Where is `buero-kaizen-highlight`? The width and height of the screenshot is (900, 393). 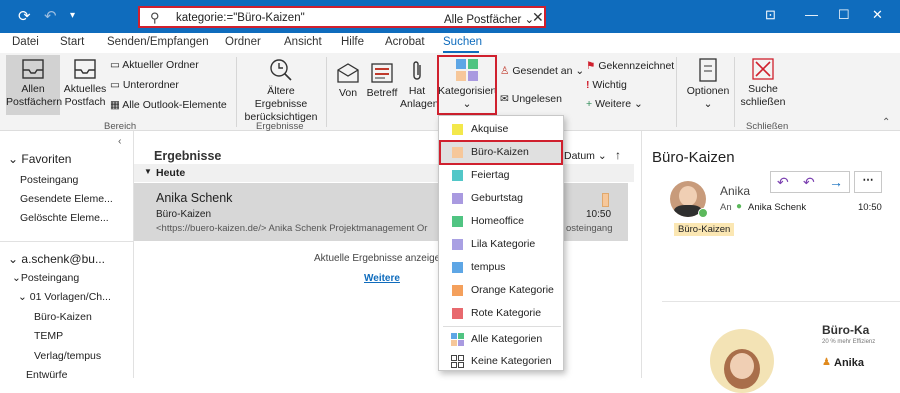 buero-kaizen-highlight is located at coordinates (501, 152).